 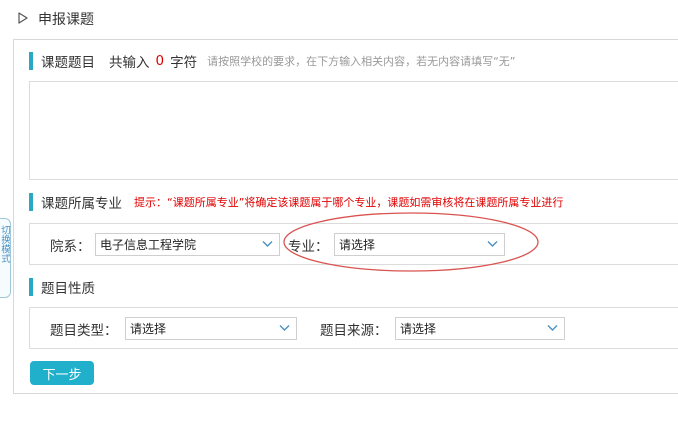 I want to click on topic-type-select-value: 请选择, so click(x=148, y=329).